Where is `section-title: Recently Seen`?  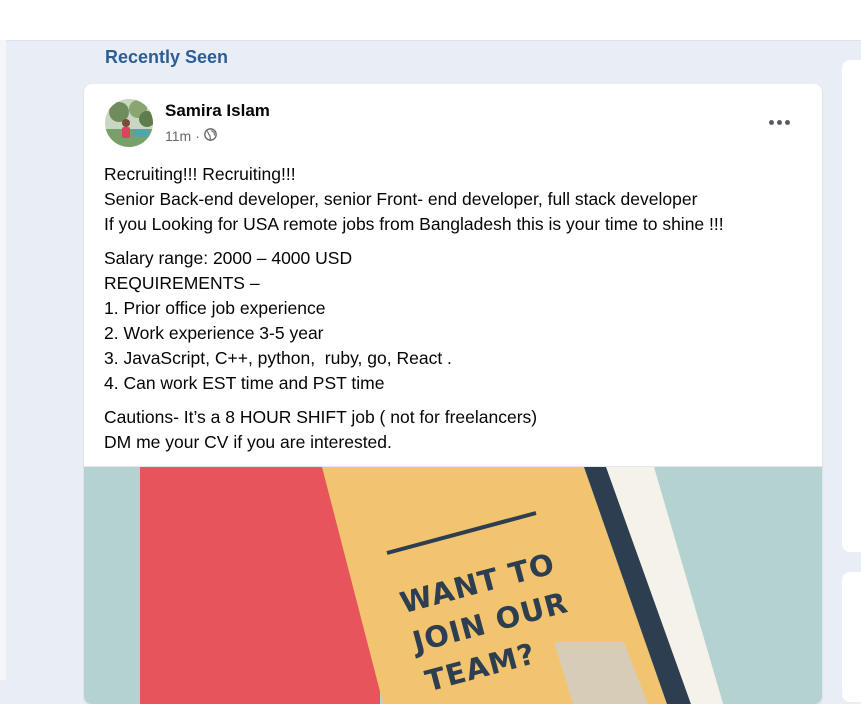
section-title: Recently Seen is located at coordinates (167, 57).